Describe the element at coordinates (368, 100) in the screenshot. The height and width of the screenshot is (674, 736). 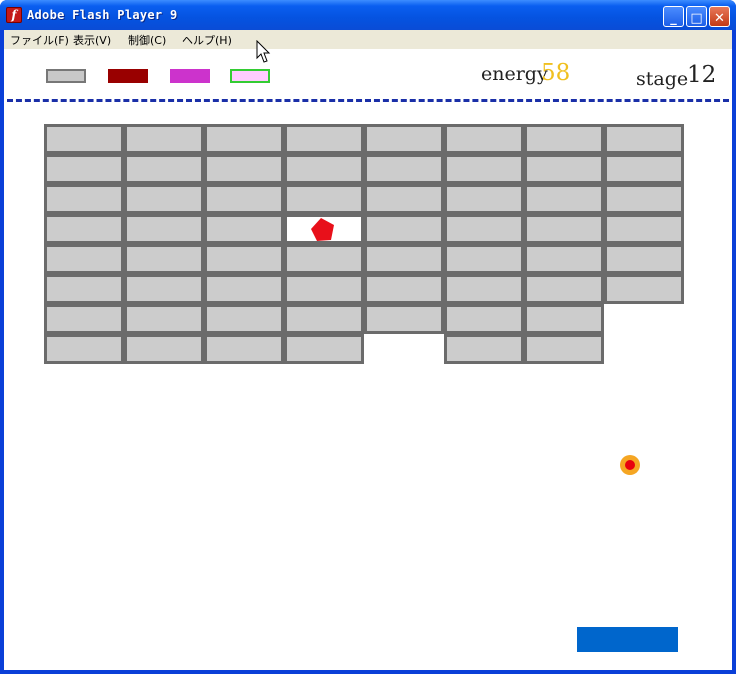
I see `hud-divider` at that location.